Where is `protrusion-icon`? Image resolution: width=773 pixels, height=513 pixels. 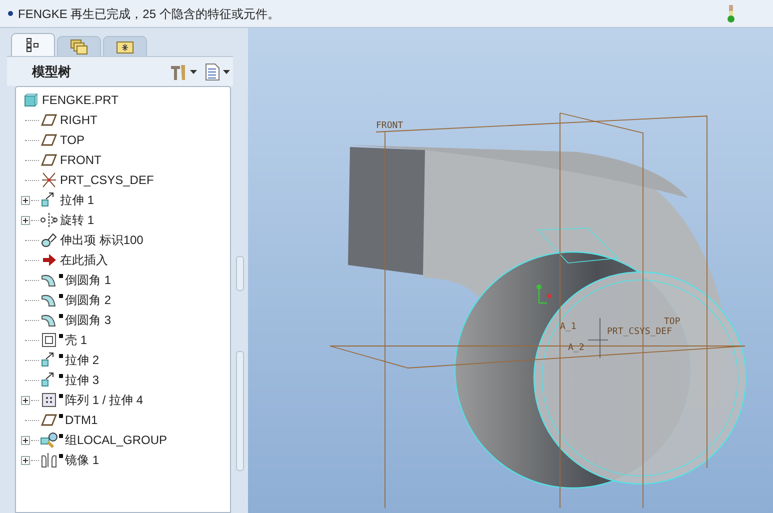 protrusion-icon is located at coordinates (49, 240).